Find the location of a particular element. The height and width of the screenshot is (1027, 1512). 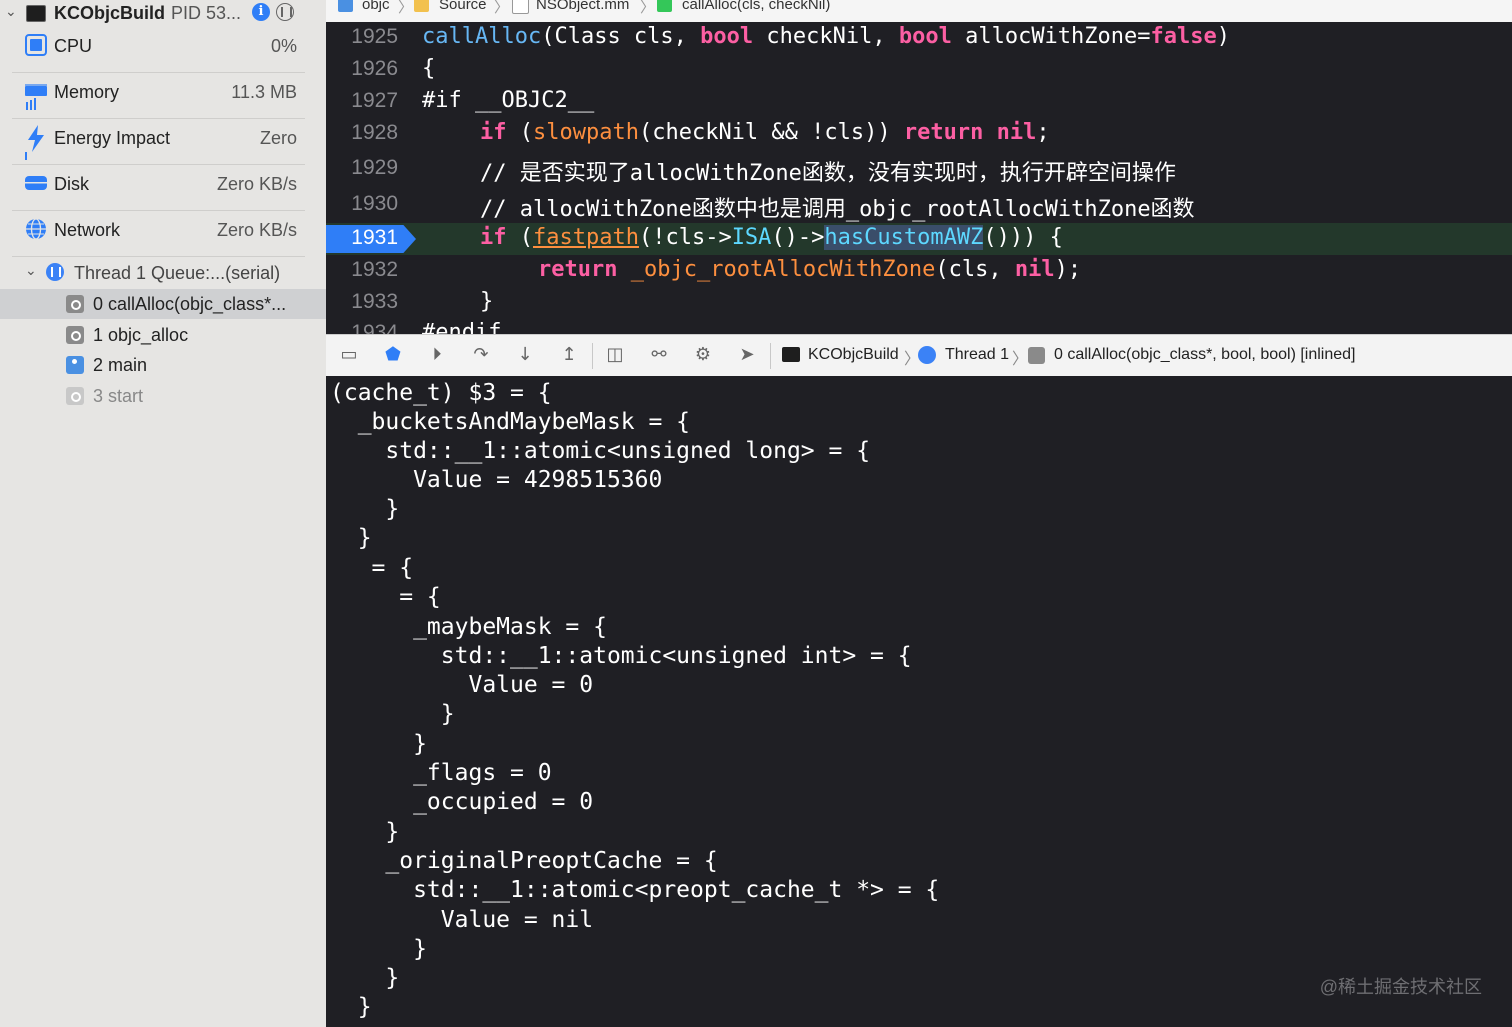

watermark: @稀土掘金技术社区 is located at coordinates (1400, 987).